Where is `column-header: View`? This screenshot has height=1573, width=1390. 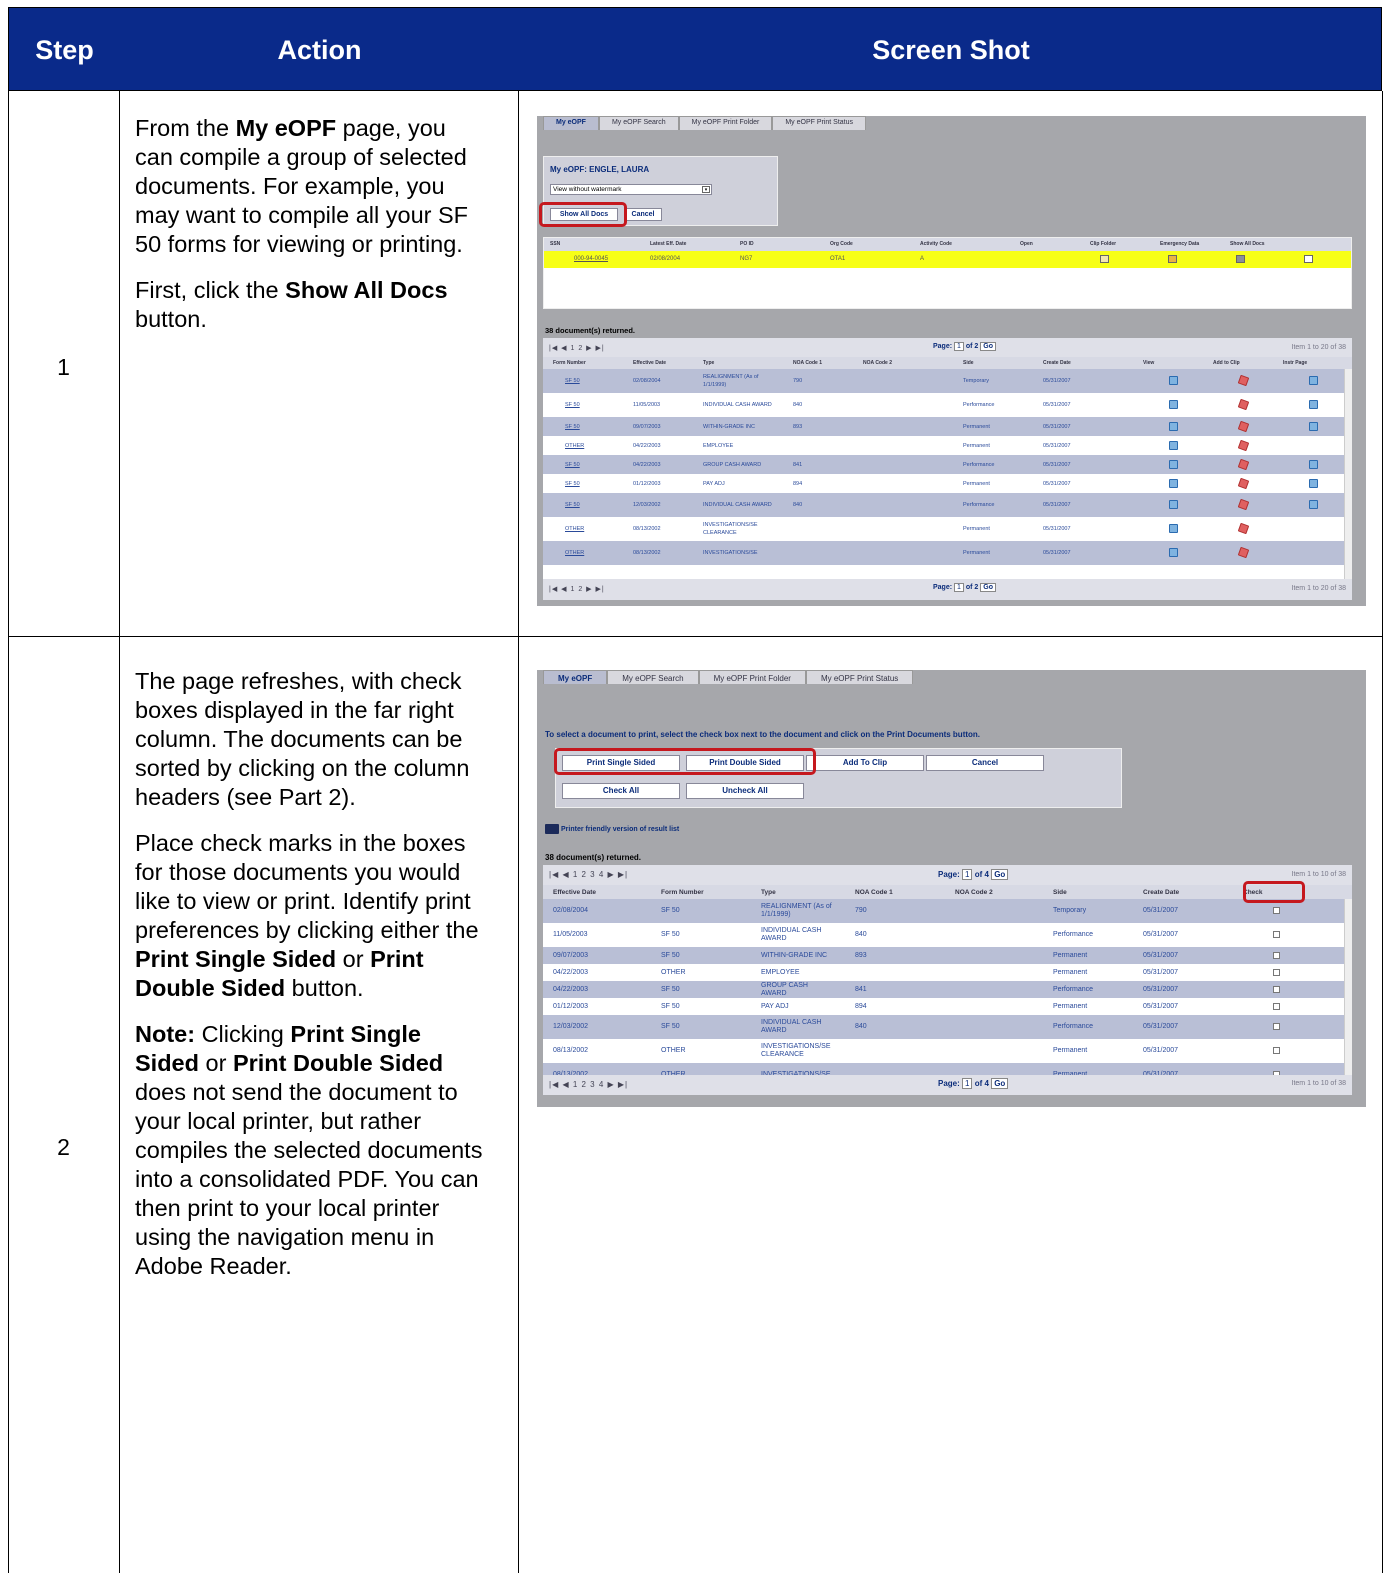 column-header: View is located at coordinates (1148, 363).